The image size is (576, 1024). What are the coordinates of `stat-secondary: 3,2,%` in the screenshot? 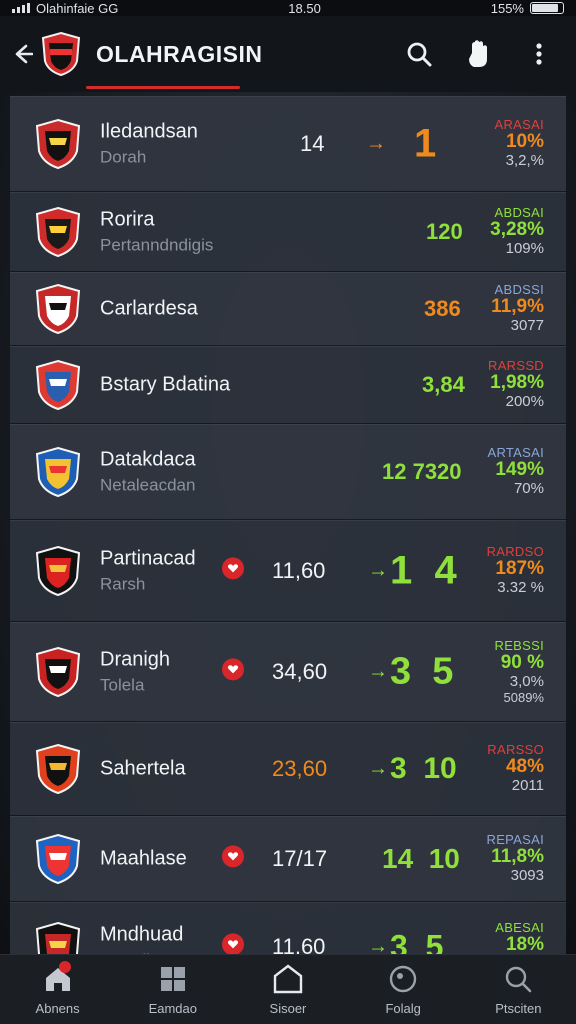 It's located at (524, 161).